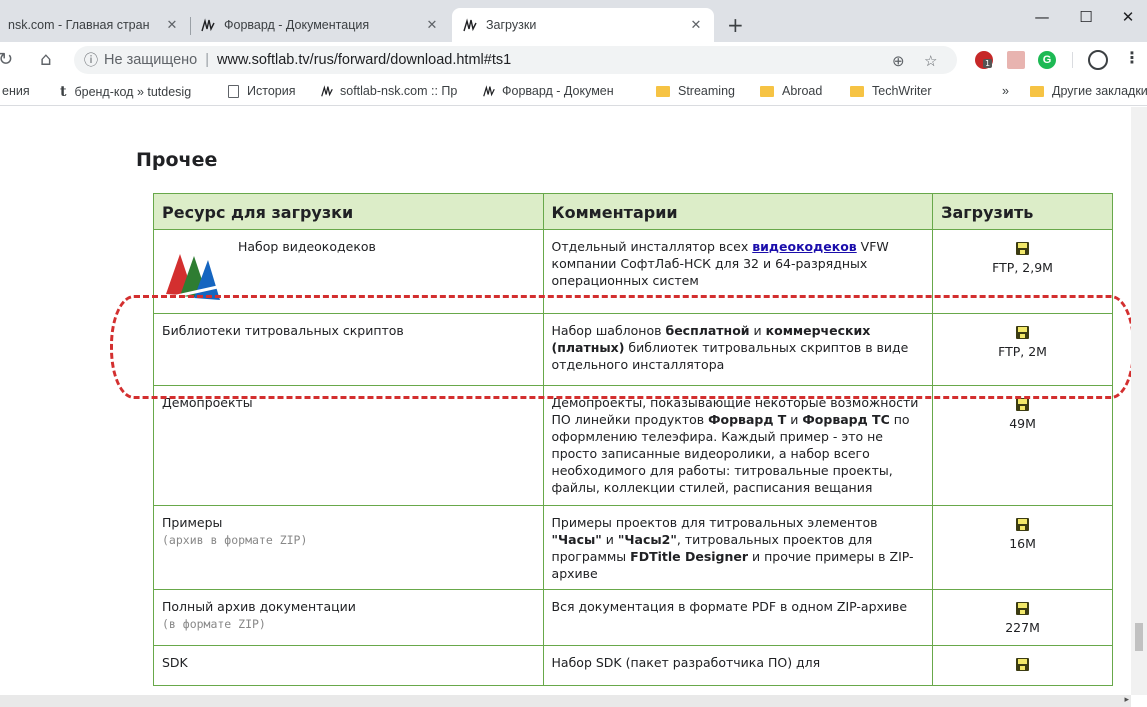 The image size is (1147, 707). What do you see at coordinates (1132, 57) in the screenshot?
I see `menu-kebab-icon: ⋮` at bounding box center [1132, 57].